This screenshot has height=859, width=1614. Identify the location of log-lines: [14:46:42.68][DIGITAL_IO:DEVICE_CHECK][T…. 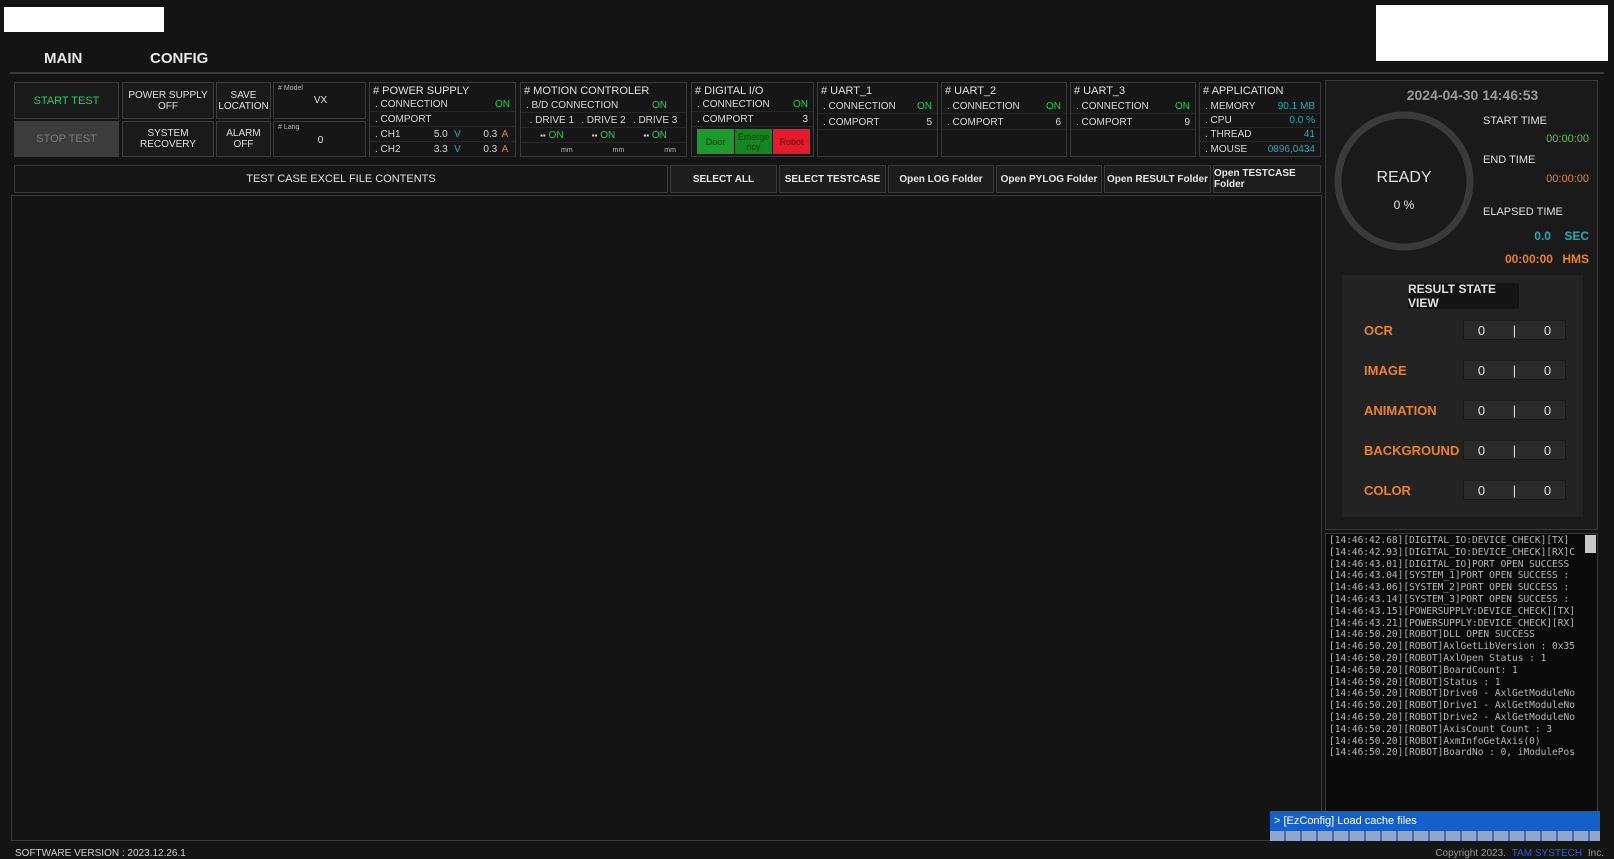
(1456, 647).